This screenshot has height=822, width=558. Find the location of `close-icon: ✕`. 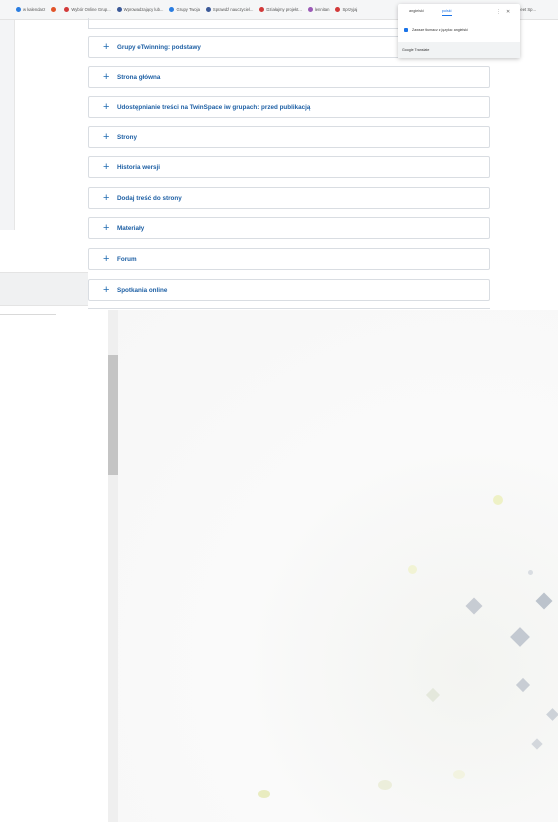

close-icon: ✕ is located at coordinates (508, 12).